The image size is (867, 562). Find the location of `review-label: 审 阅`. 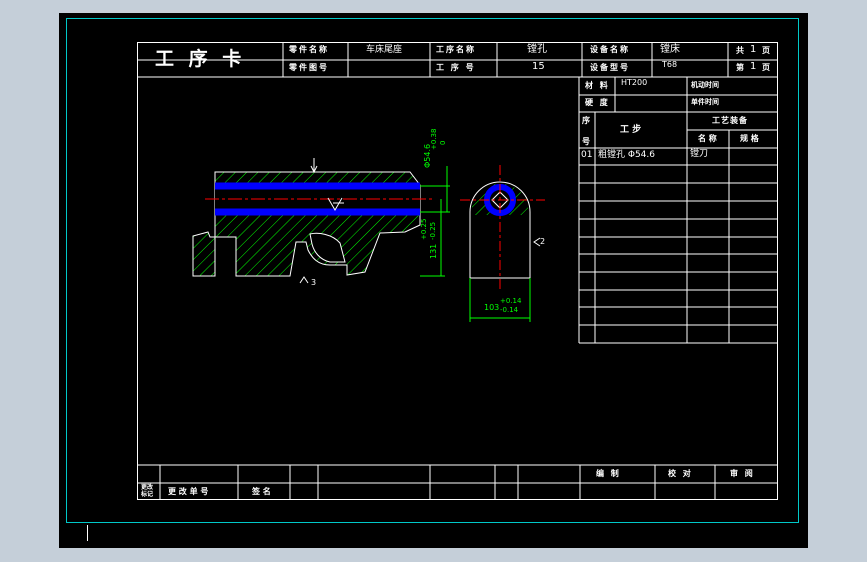

review-label: 审 阅 is located at coordinates (742, 473).